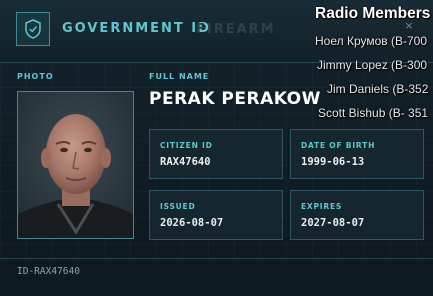 This screenshot has width=433, height=296. What do you see at coordinates (373, 13) in the screenshot?
I see `radio-members-title: Radio Members` at bounding box center [373, 13].